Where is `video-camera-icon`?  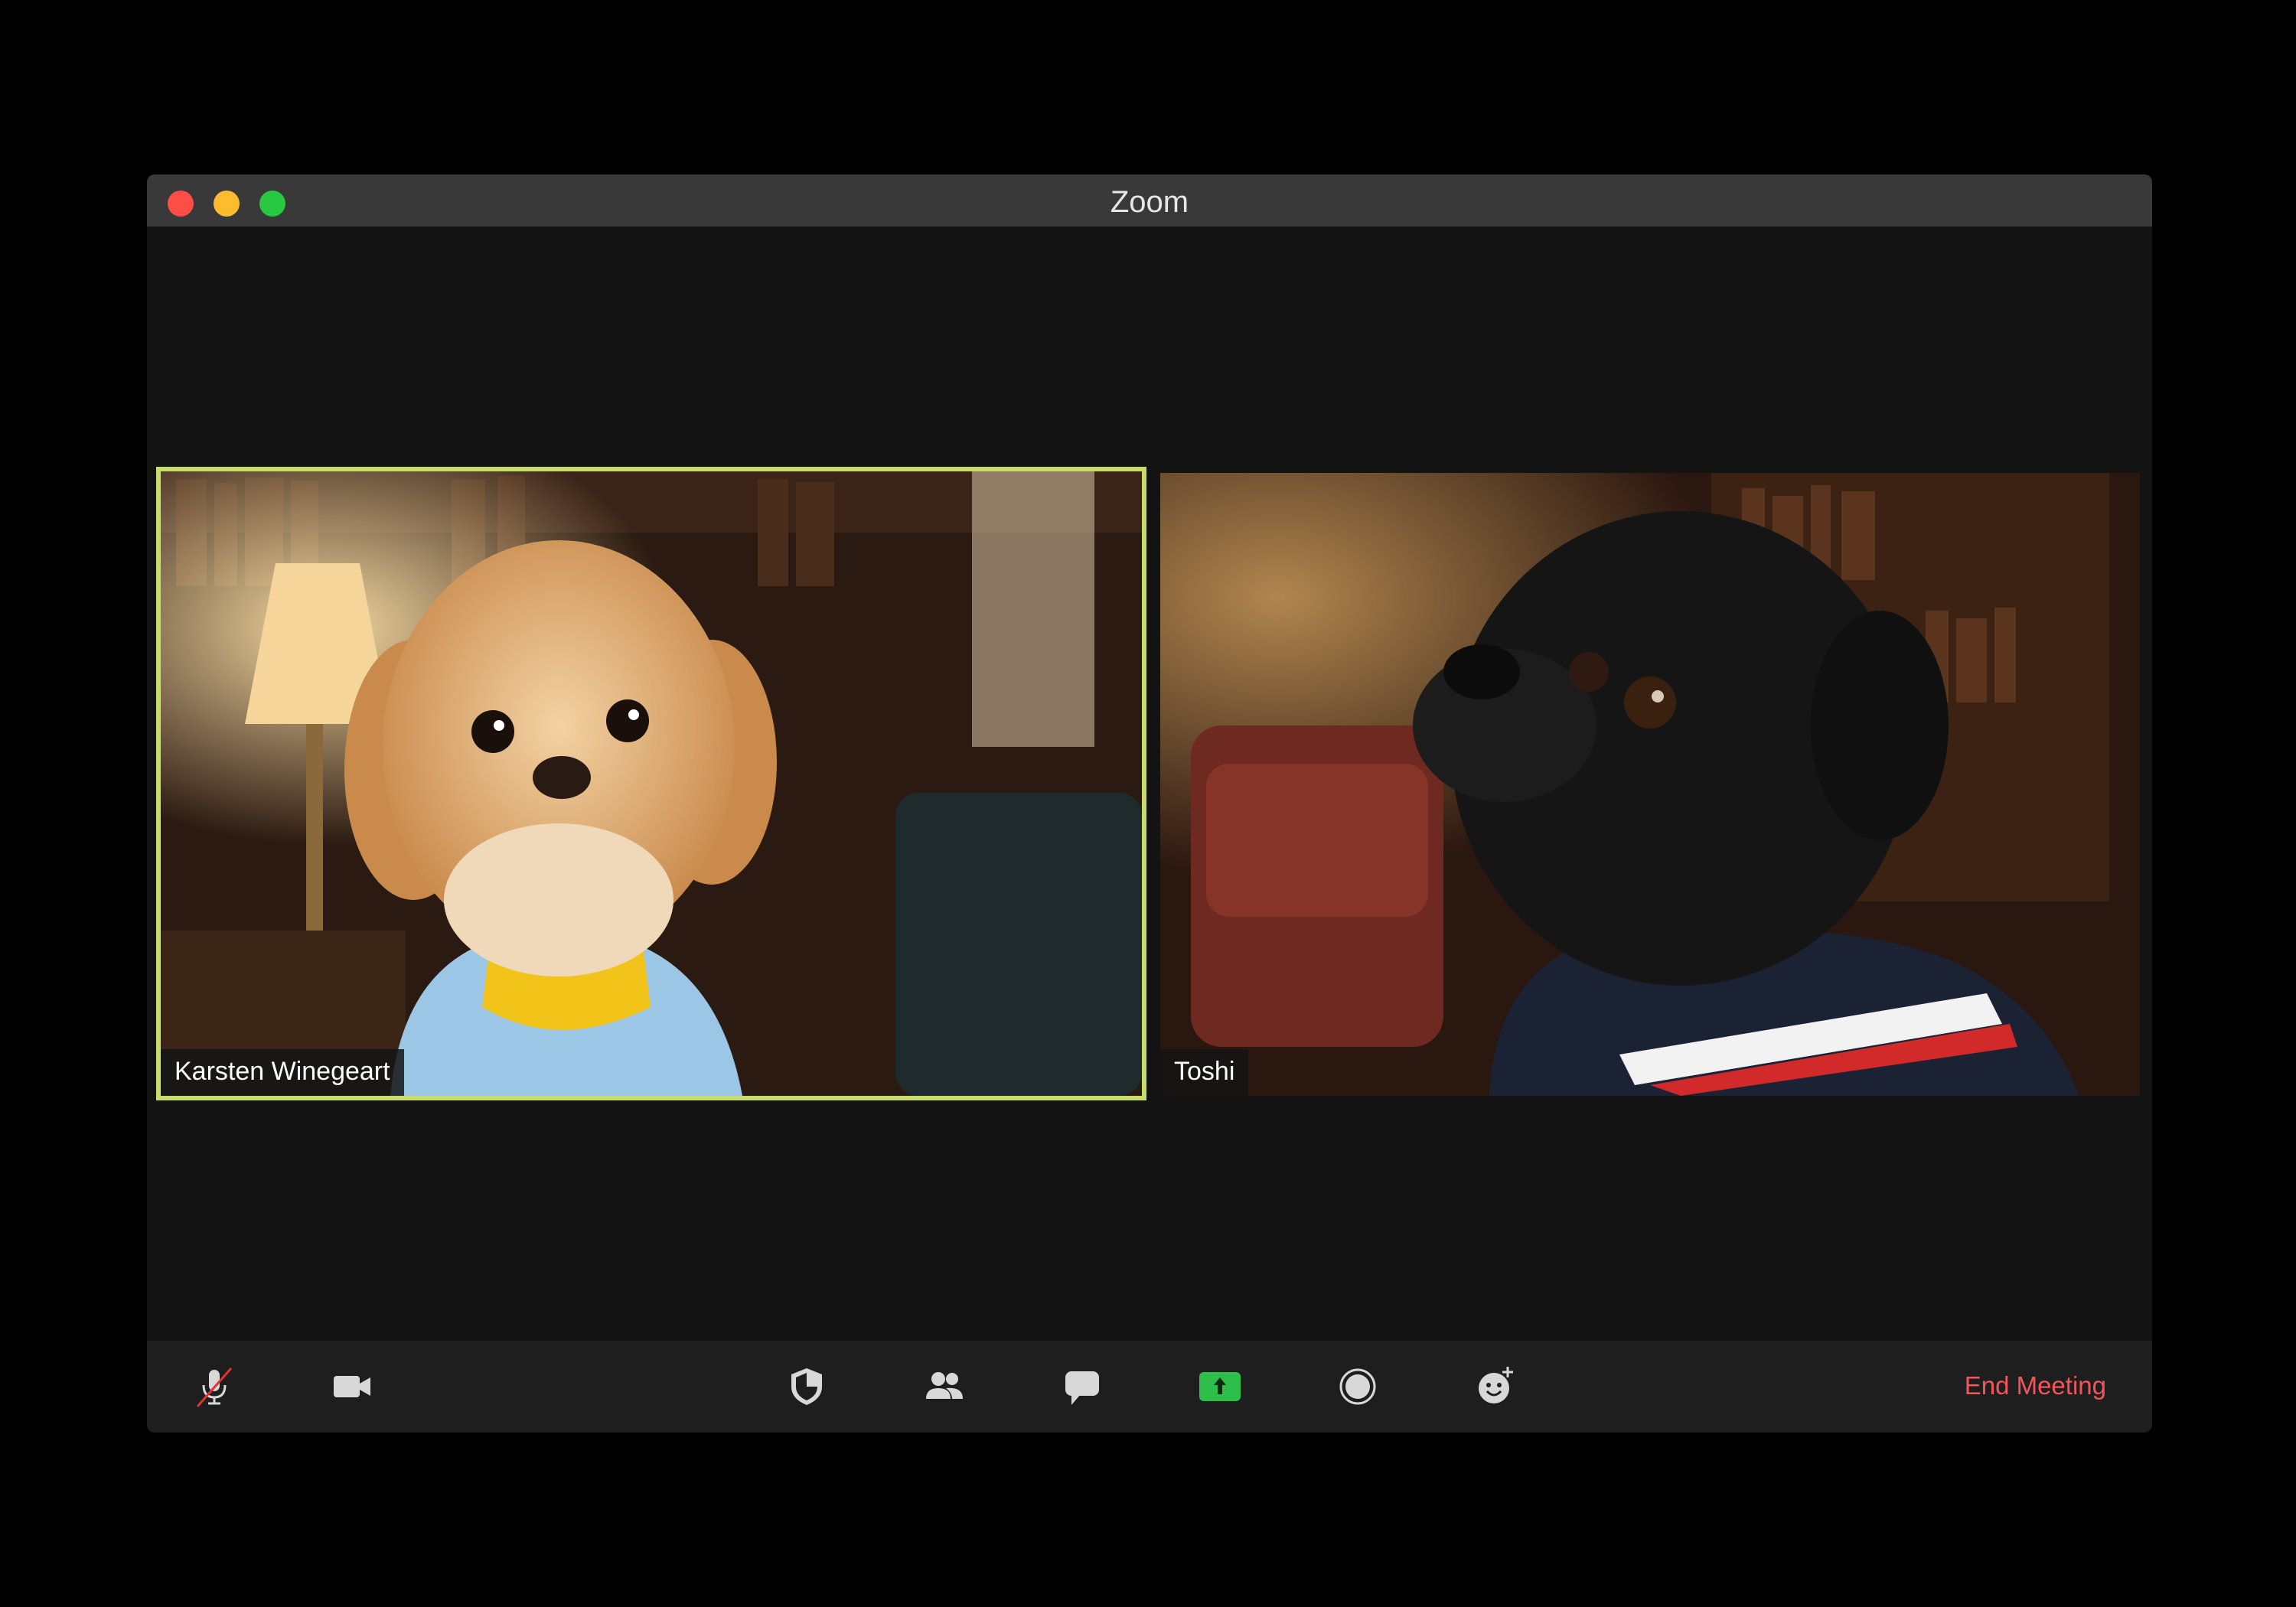 video-camera-icon is located at coordinates (352, 1386).